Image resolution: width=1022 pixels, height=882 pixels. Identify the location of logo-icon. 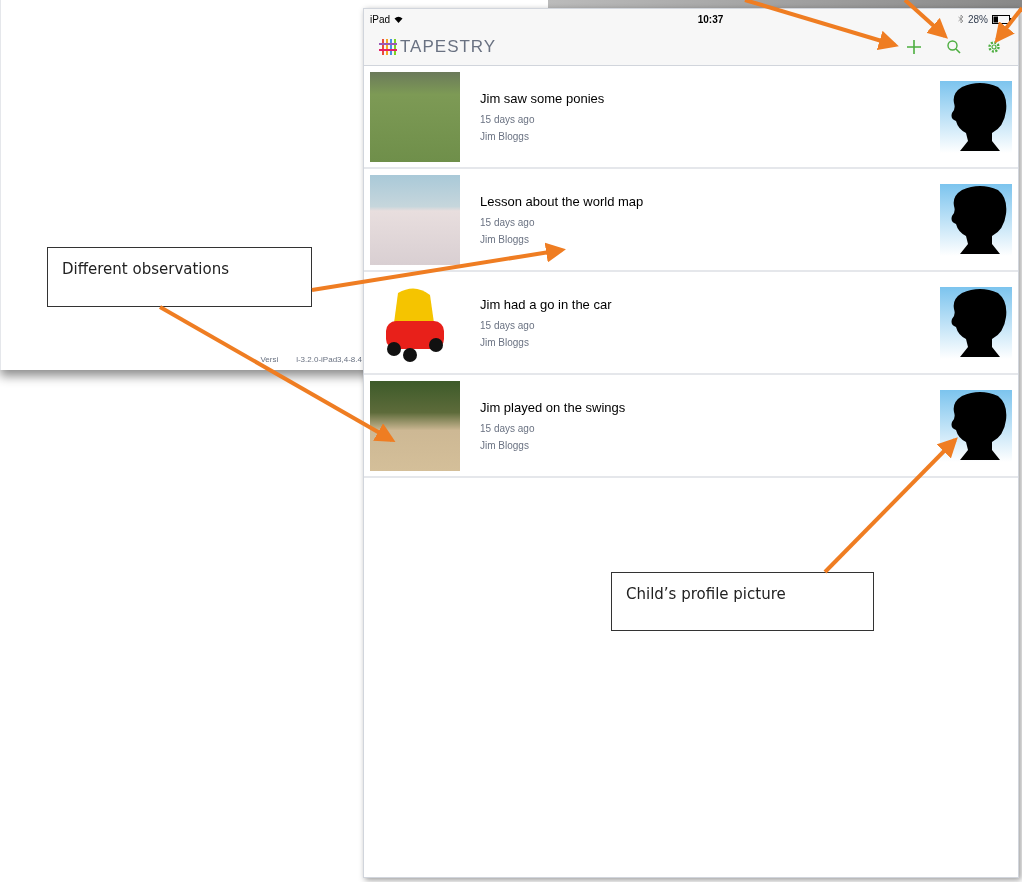
(388, 47).